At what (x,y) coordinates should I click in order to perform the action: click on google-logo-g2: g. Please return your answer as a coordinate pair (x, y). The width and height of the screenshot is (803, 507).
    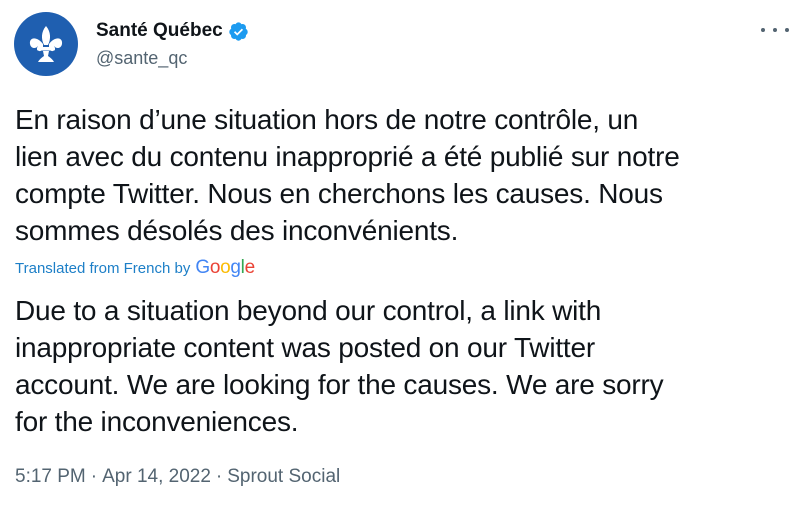
    Looking at the image, I should click on (235, 267).